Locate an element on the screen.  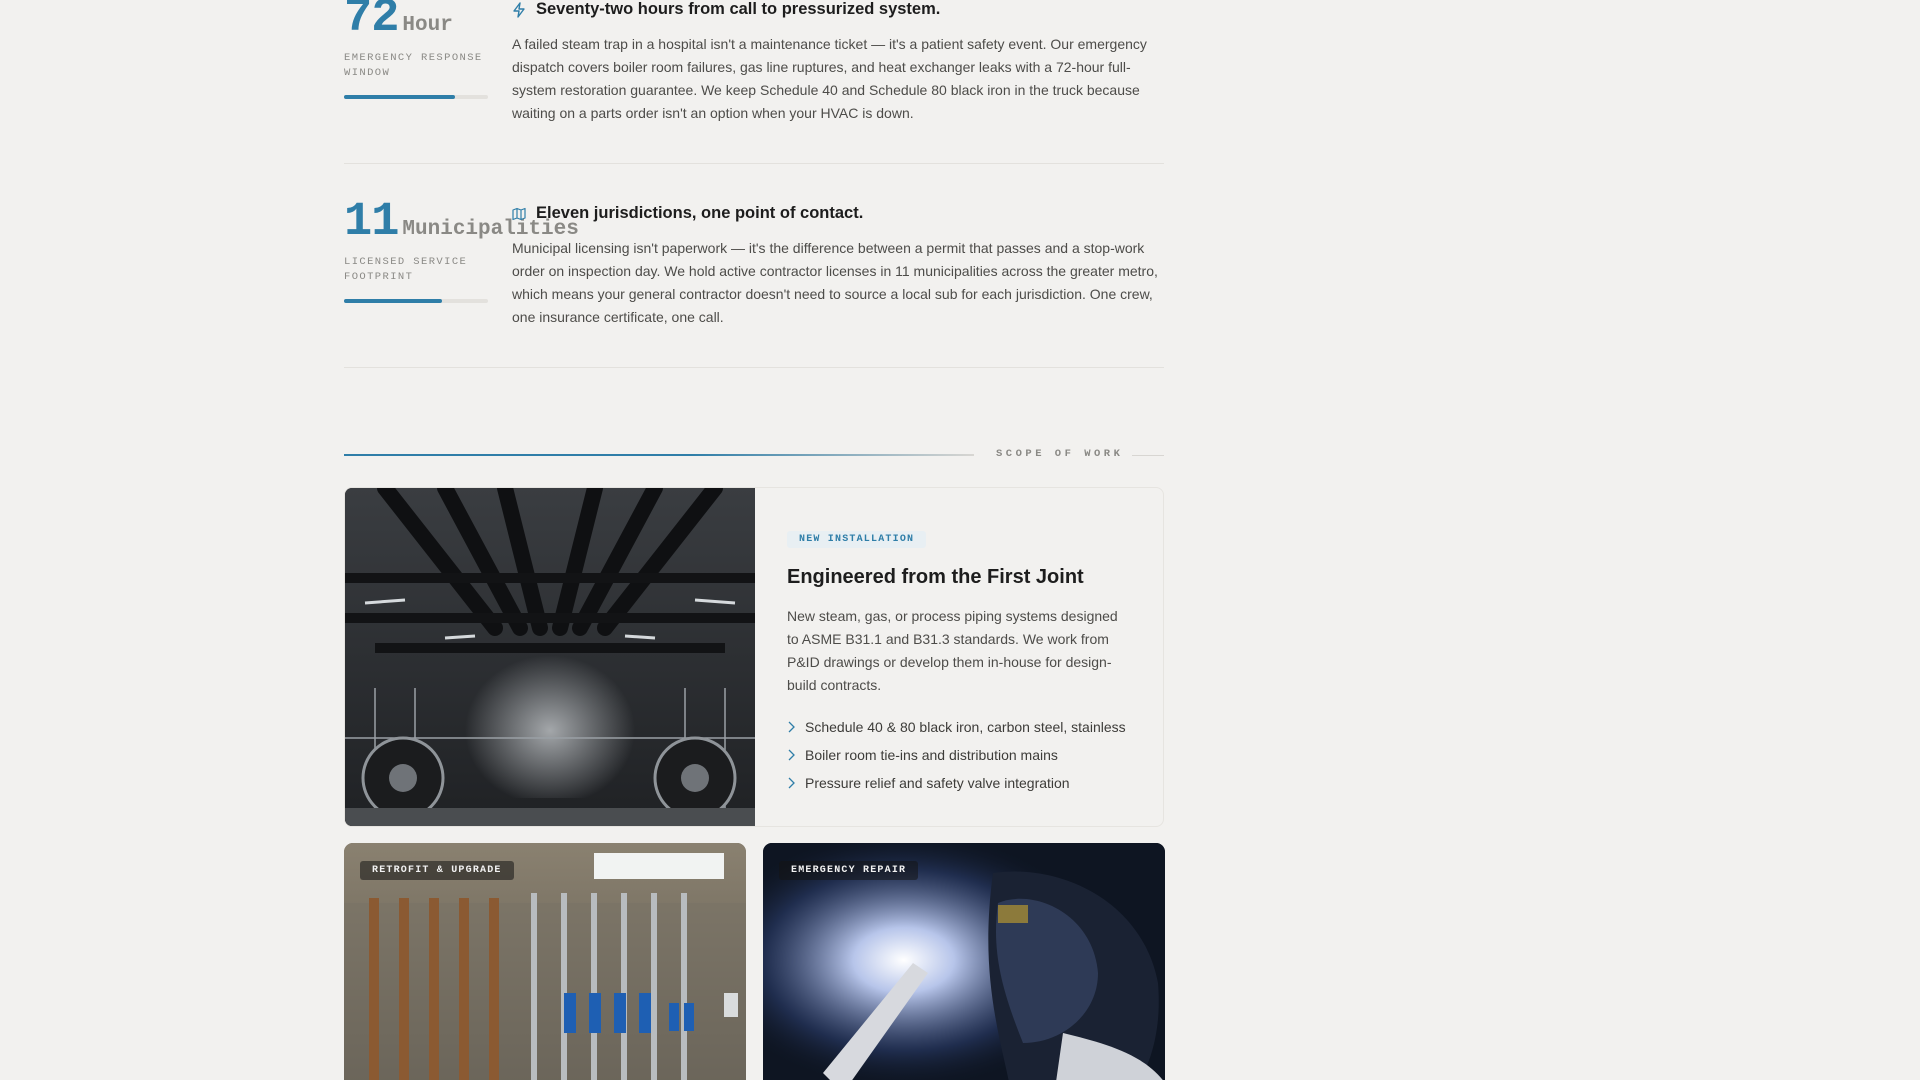
stat-number-group: 72 Hour is located at coordinates (424, 21).